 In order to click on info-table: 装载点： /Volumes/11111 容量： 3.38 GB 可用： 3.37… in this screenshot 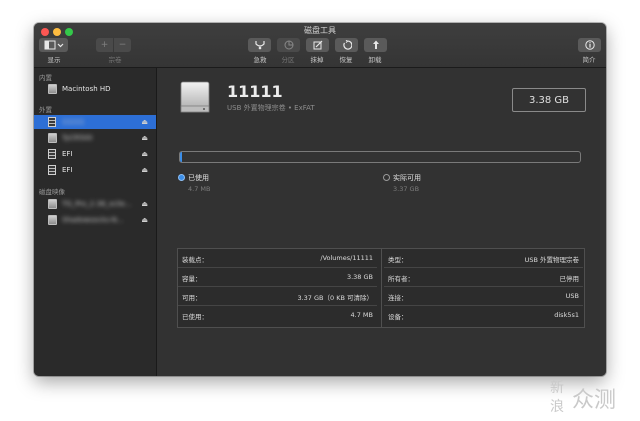, I will do `click(381, 288)`.